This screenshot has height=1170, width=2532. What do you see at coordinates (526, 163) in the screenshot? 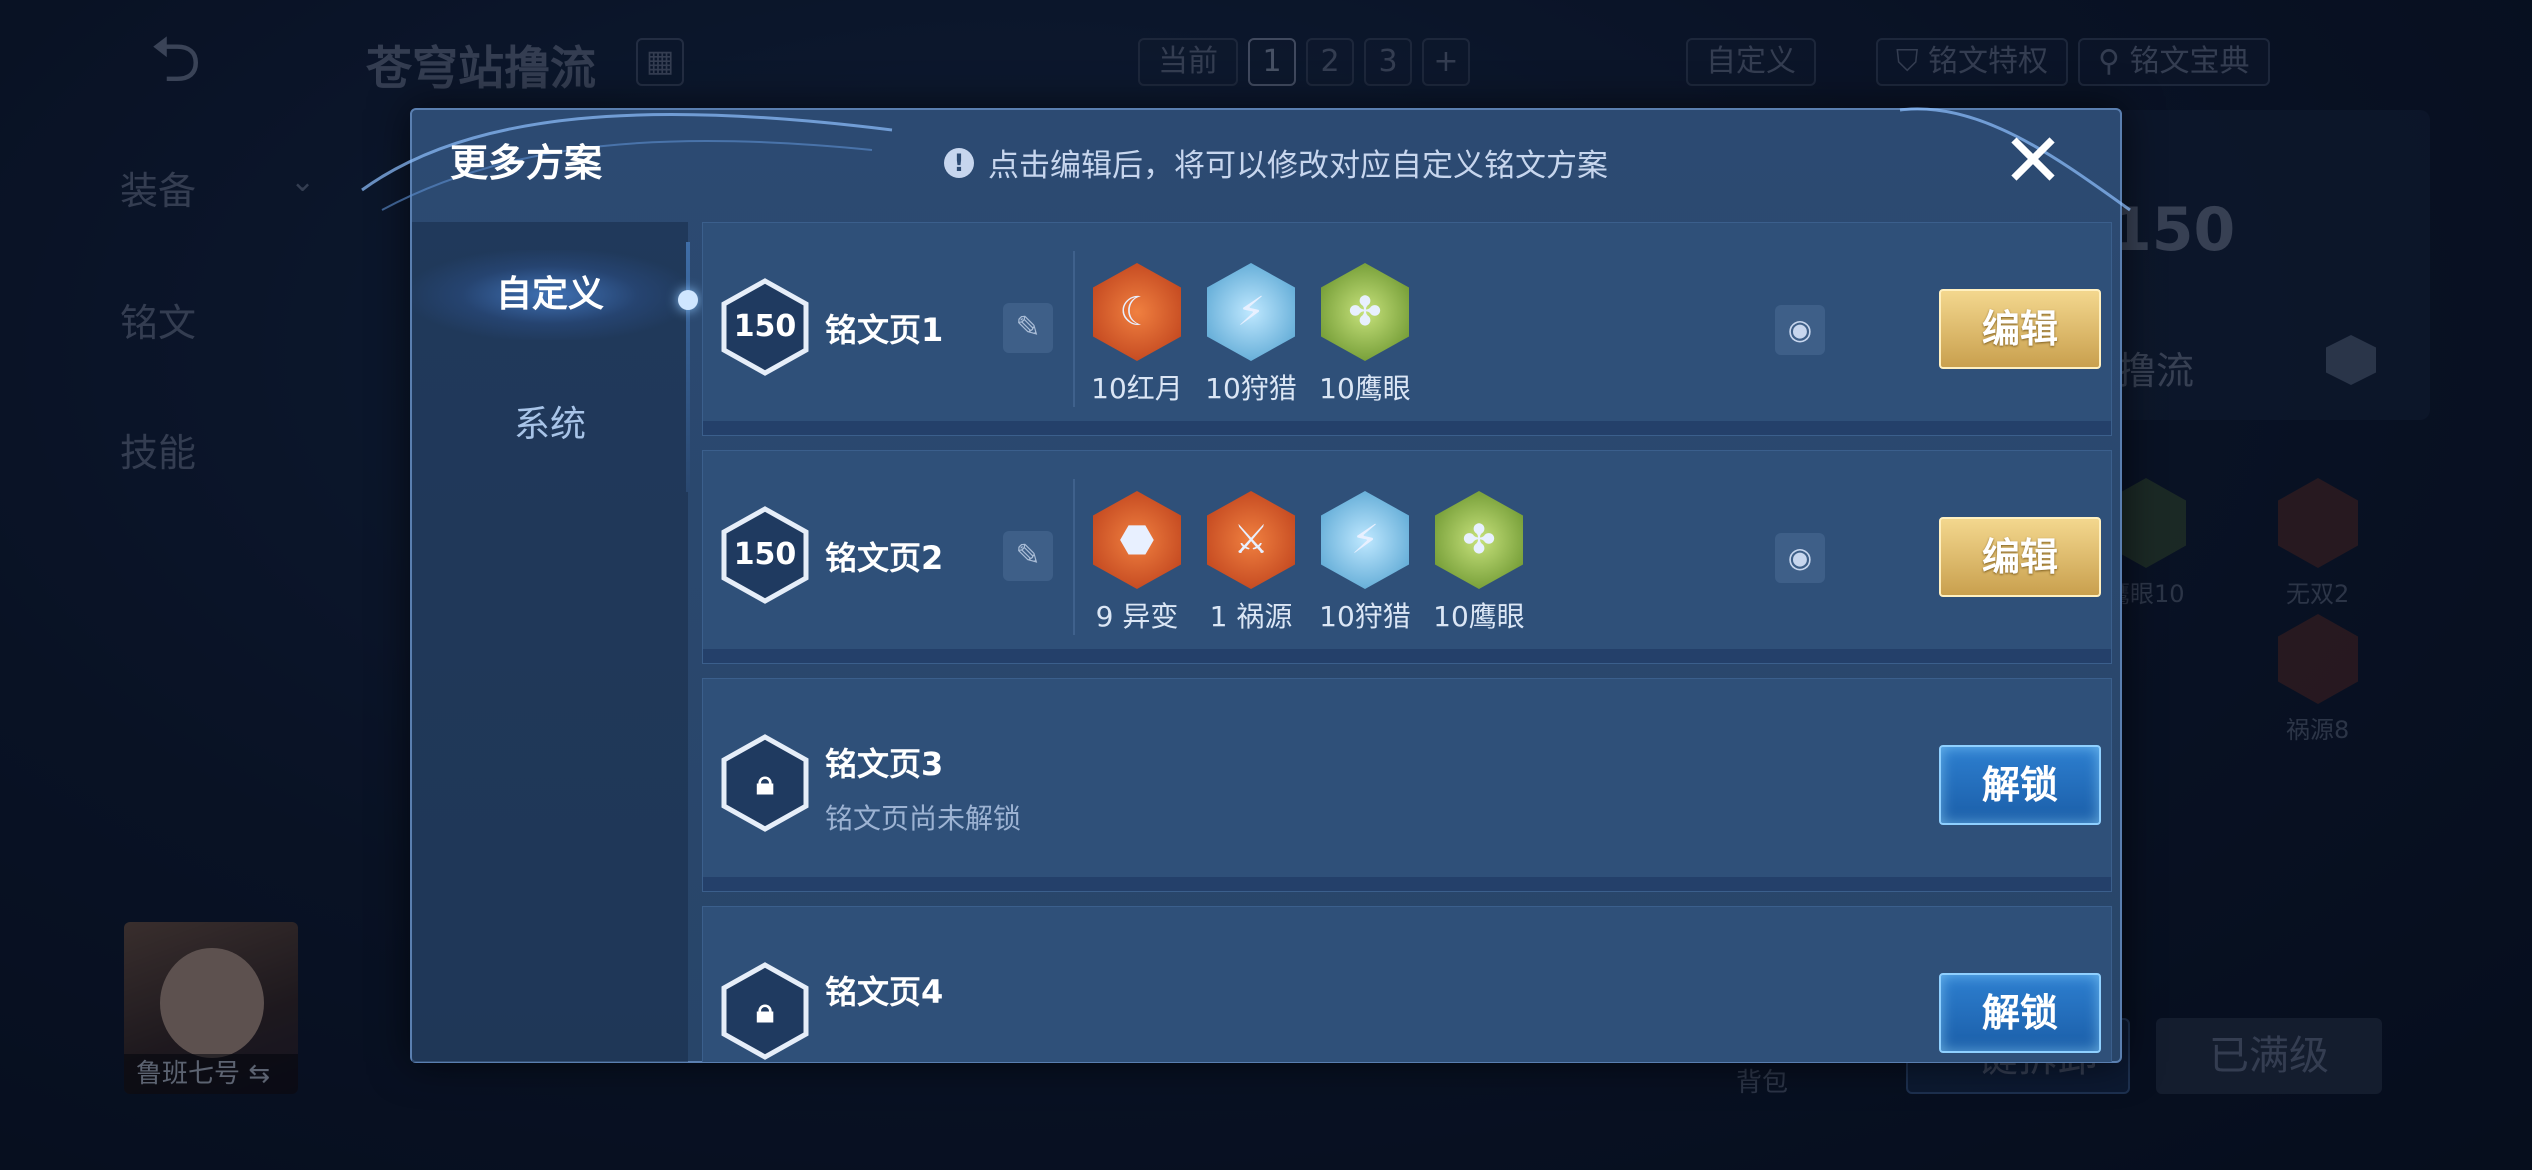
I see `modal-title: 更多方案` at bounding box center [526, 163].